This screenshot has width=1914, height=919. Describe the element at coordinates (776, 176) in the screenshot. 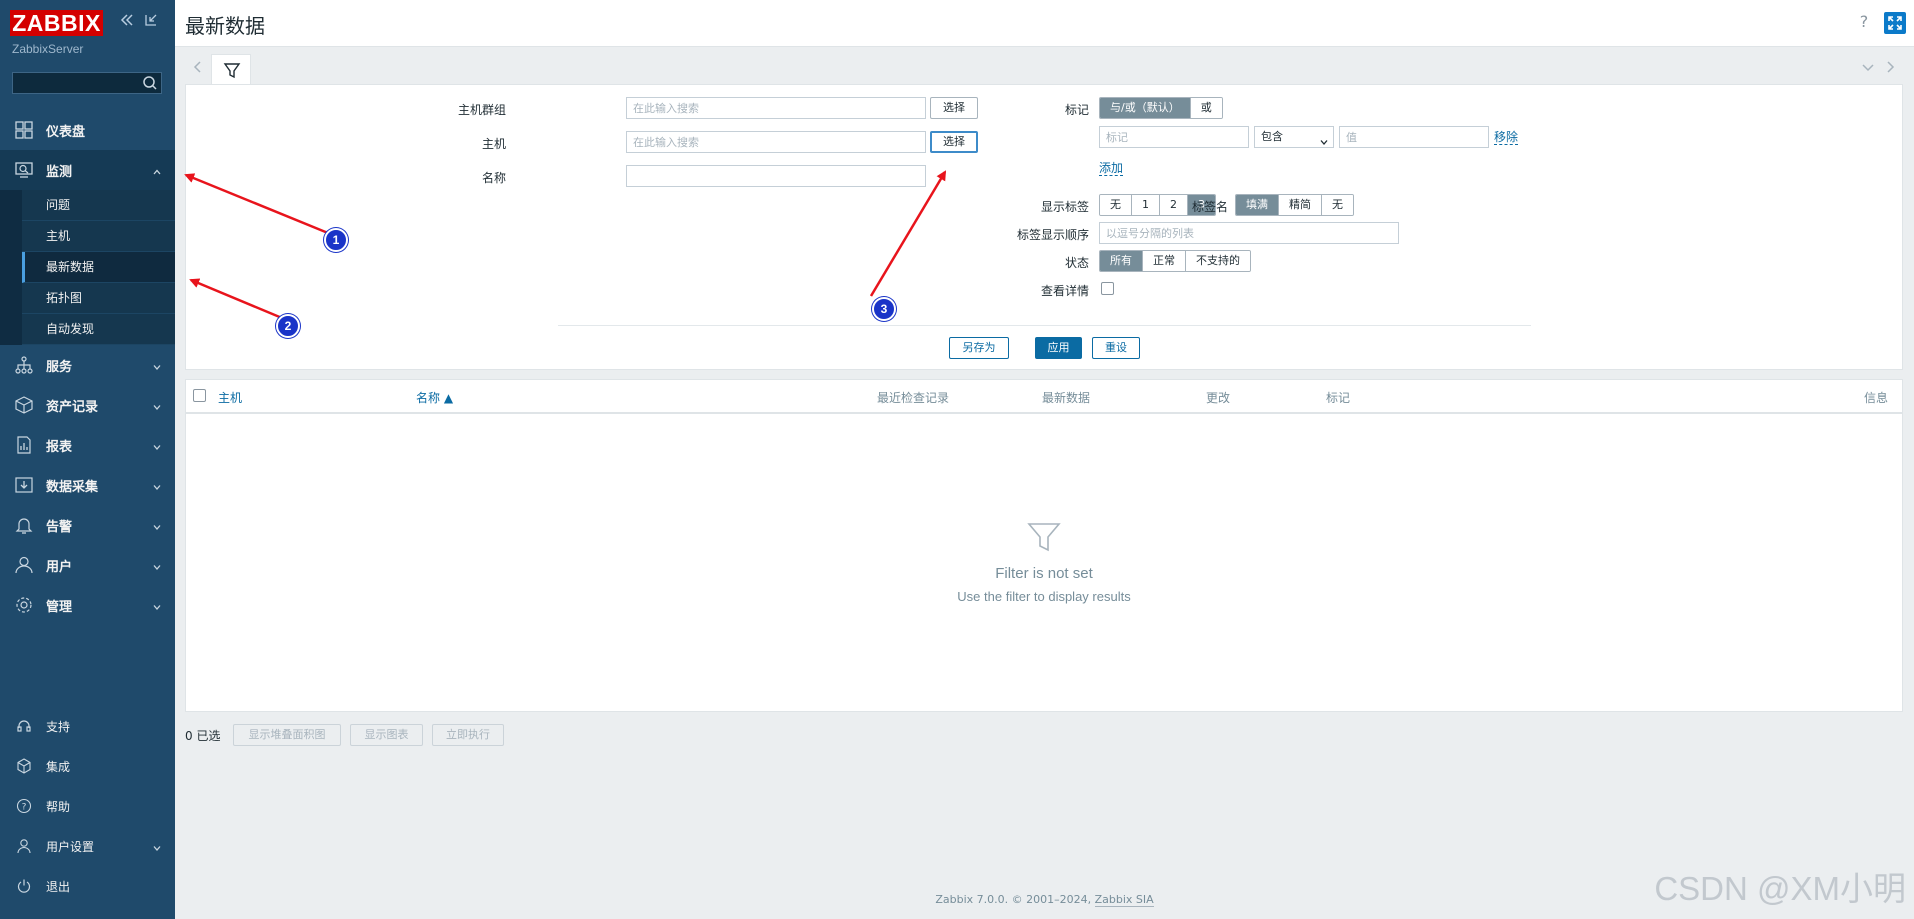

I see `name-input` at that location.